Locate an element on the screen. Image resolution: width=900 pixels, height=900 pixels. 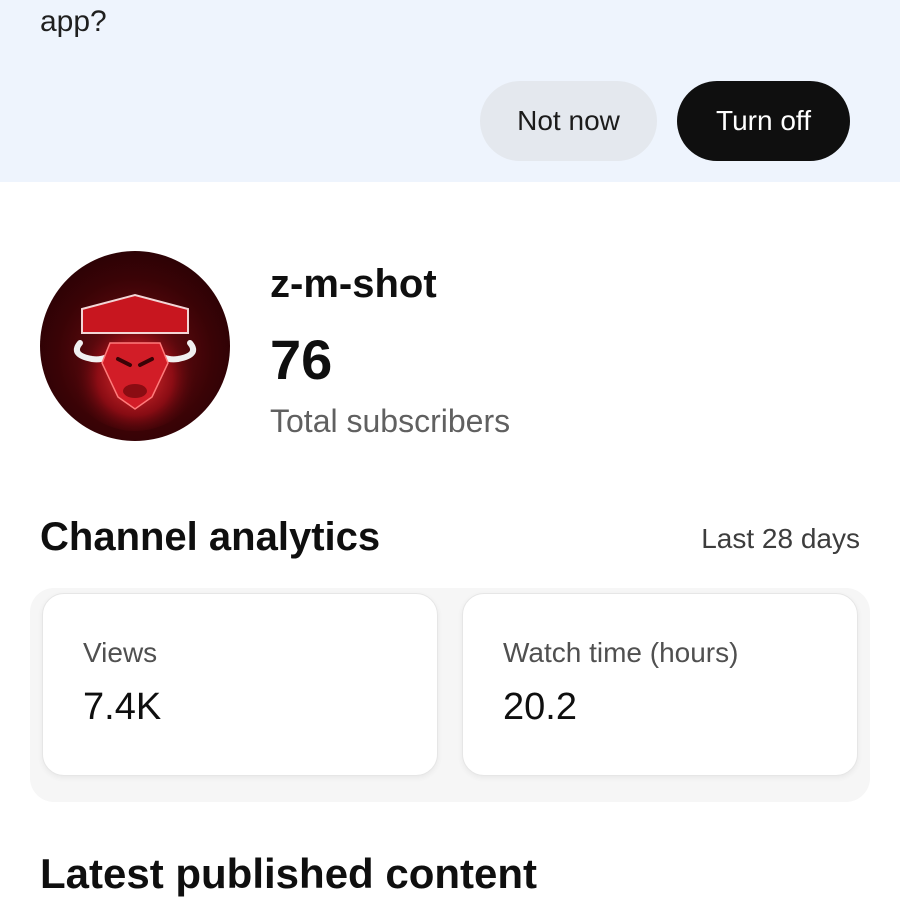
latest-content-title: Latest published content is located at coordinates (289, 873).